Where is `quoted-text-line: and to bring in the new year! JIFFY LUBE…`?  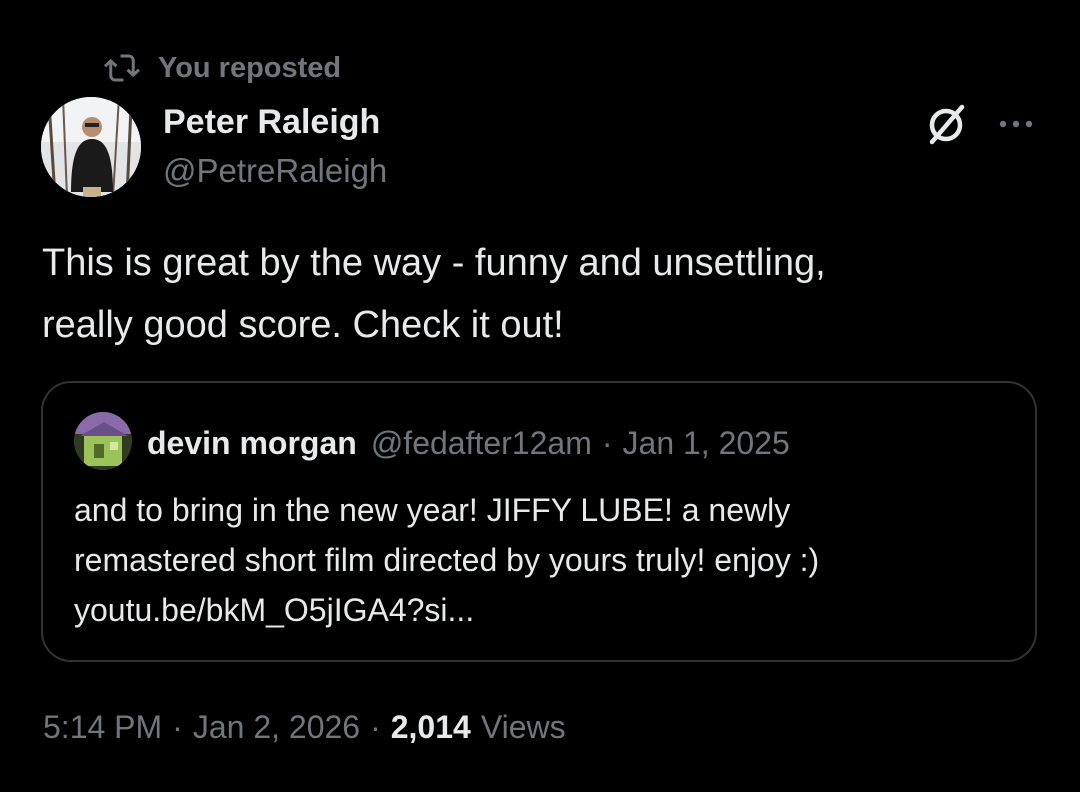
quoted-text-line: and to bring in the new year! JIFFY LUBE… is located at coordinates (432, 510).